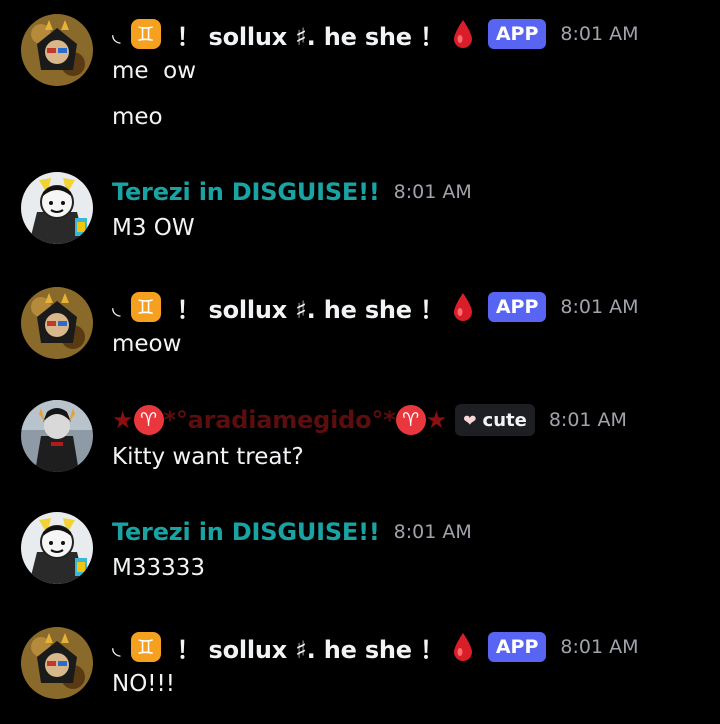 The image size is (720, 724). I want to click on message-text: me ow, so click(154, 71).